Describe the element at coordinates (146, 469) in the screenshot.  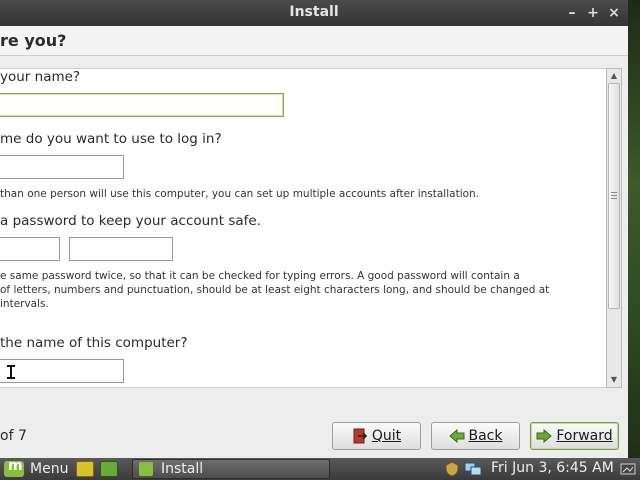
I see `install-app-icon` at that location.